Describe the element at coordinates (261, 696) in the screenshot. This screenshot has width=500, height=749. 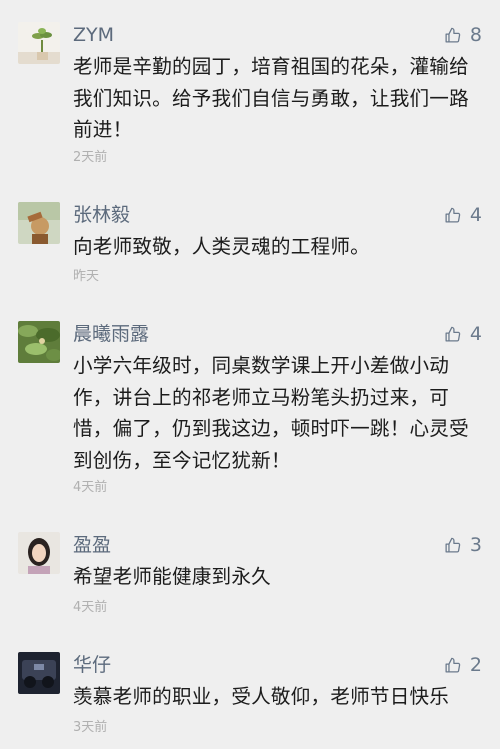
I see `comment-text: 羡慕老师的职业，受人敬仰，老师节日快乐` at that location.